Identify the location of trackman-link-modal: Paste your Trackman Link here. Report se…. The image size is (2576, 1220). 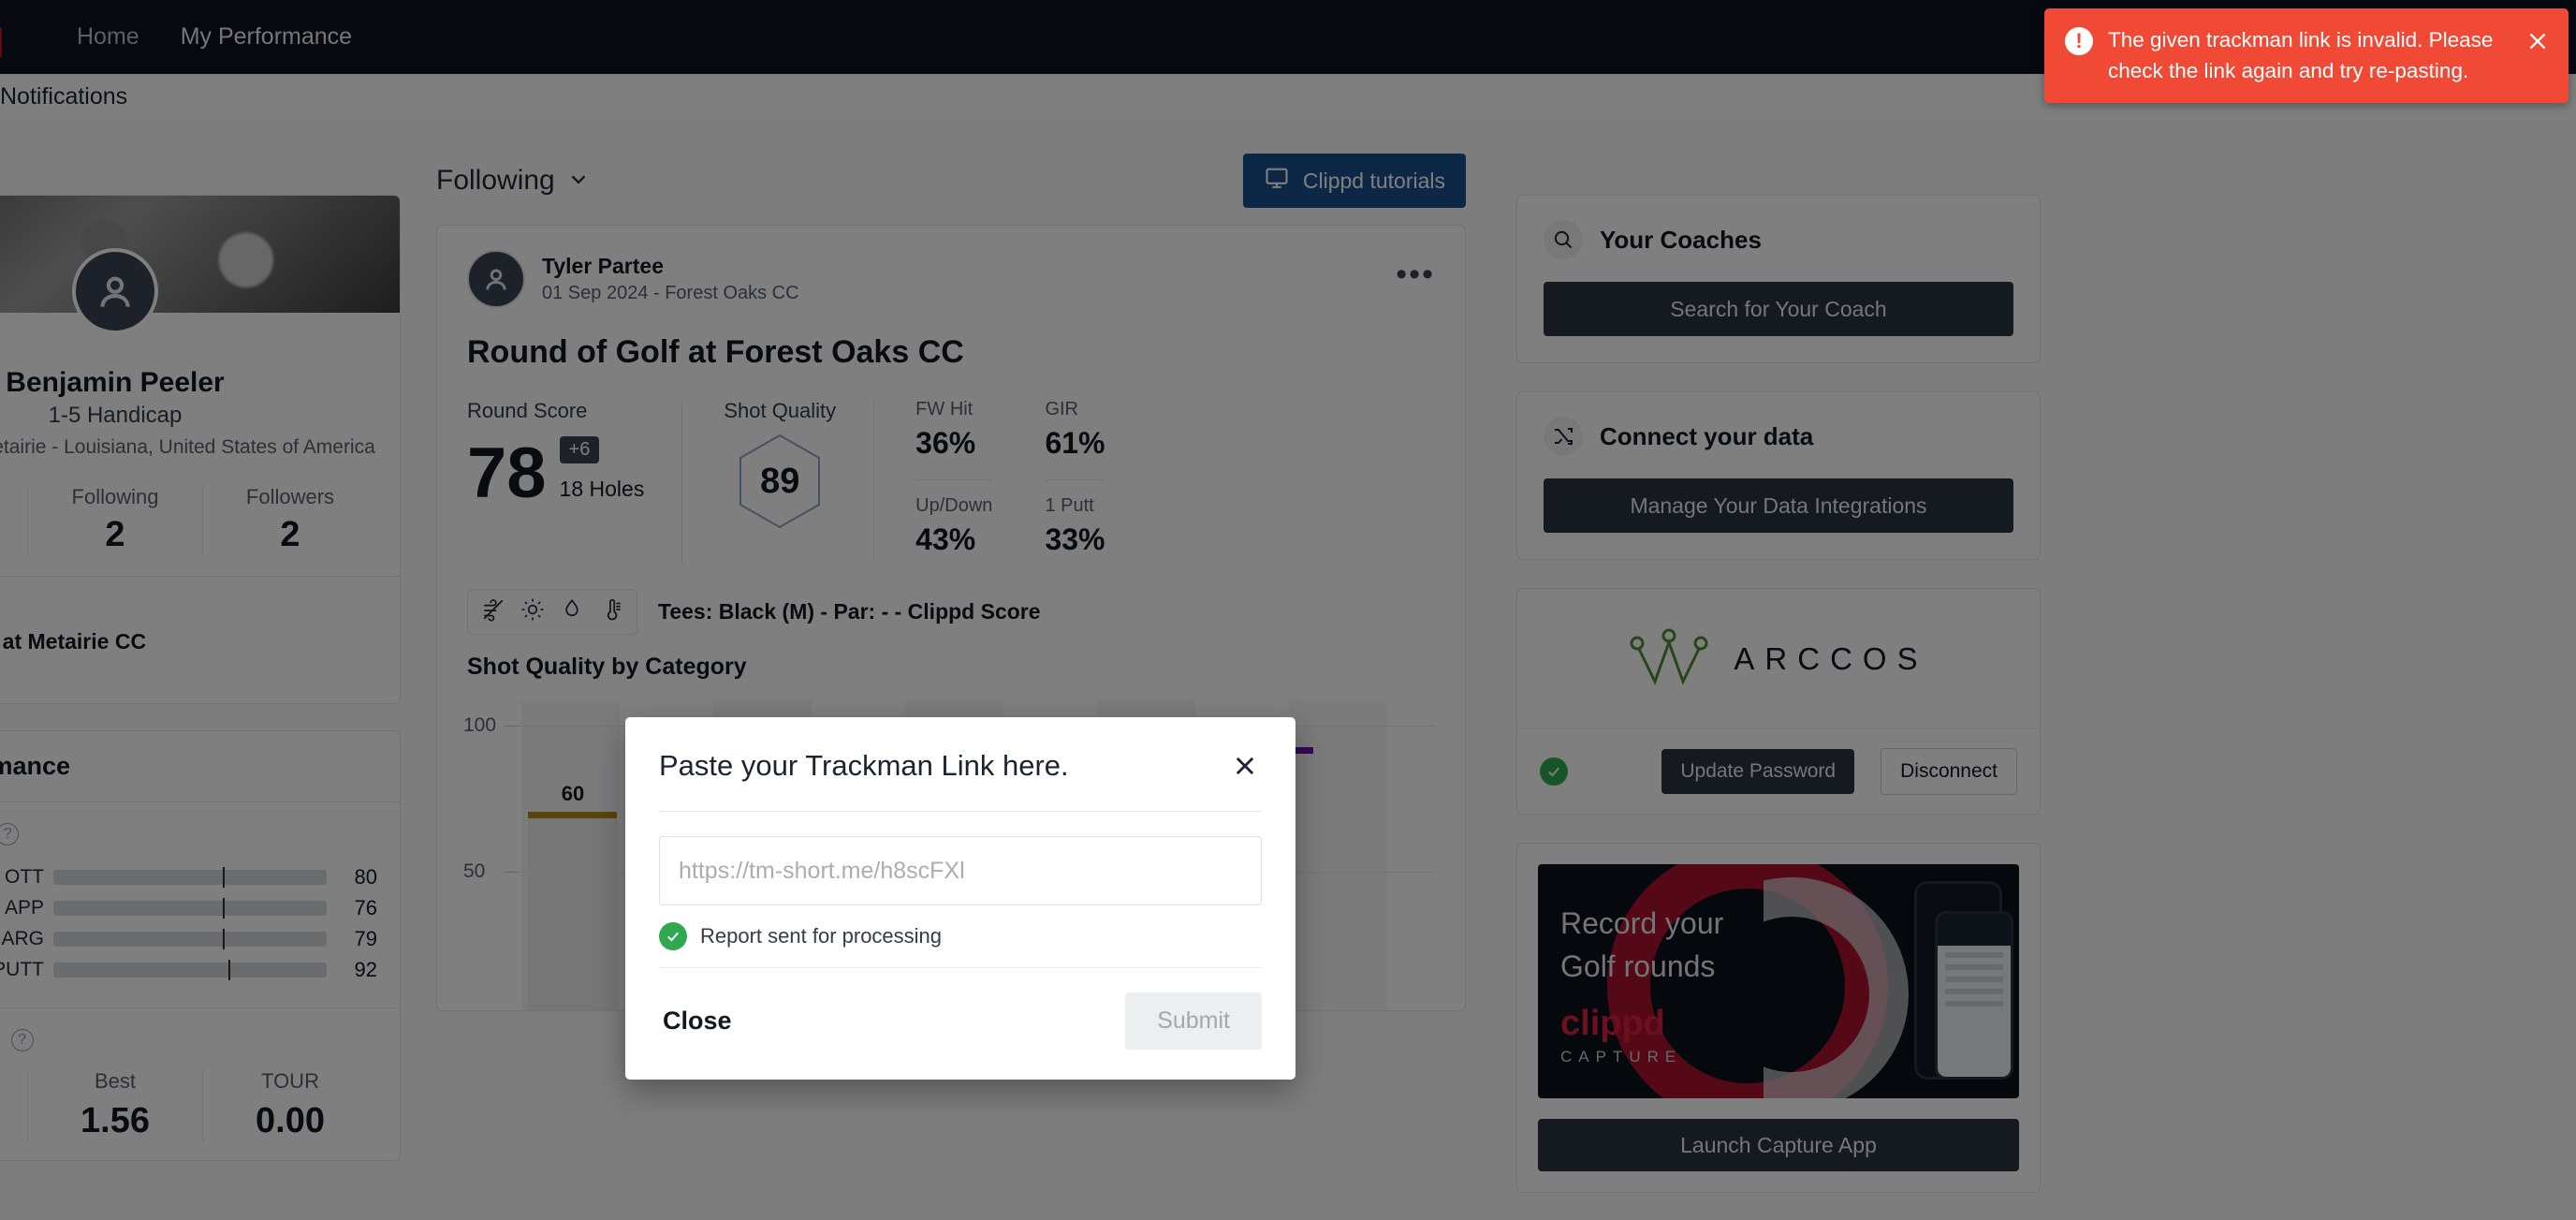
(960, 898).